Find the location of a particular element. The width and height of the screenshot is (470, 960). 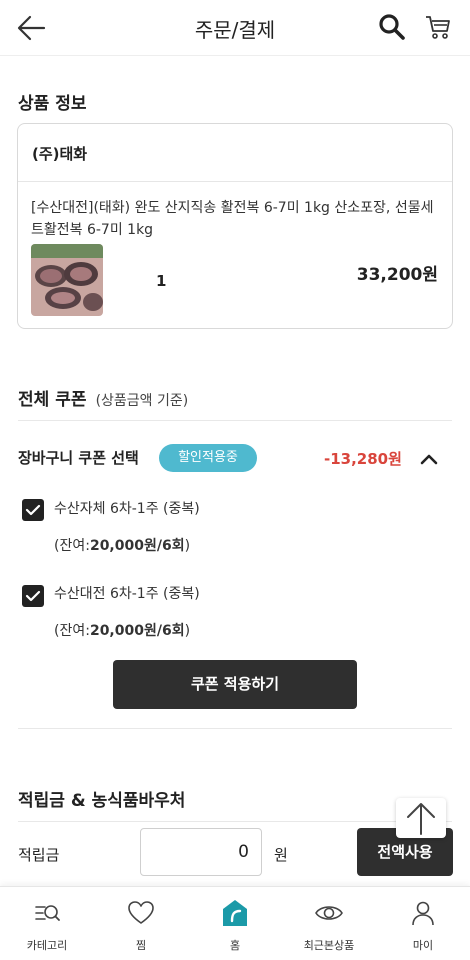

cart-coupon-label: 장바구니 쿠폰 선택 is located at coordinates (78, 457).